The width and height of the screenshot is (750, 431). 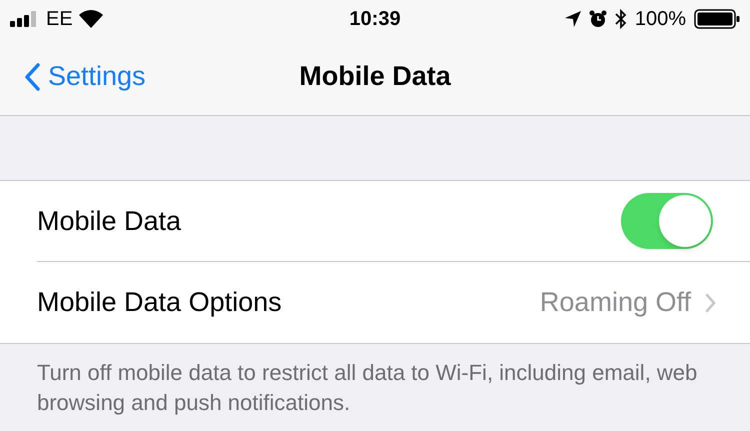 I want to click on chevron-left-icon, so click(x=32, y=76).